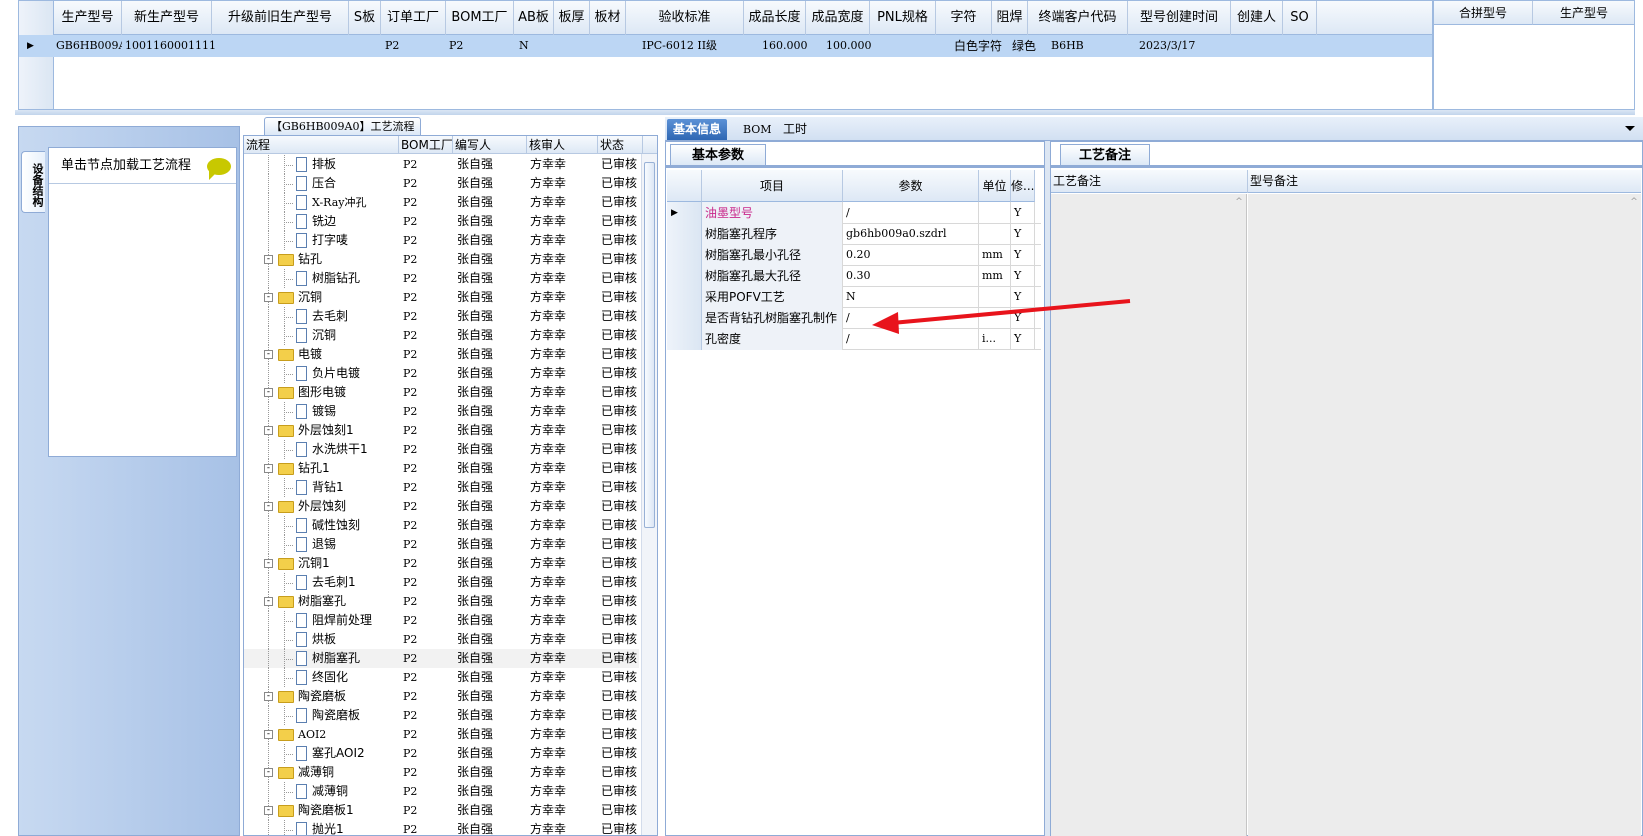 The image size is (1643, 836). What do you see at coordinates (911, 297) in the screenshot?
I see `param-value: N` at bounding box center [911, 297].